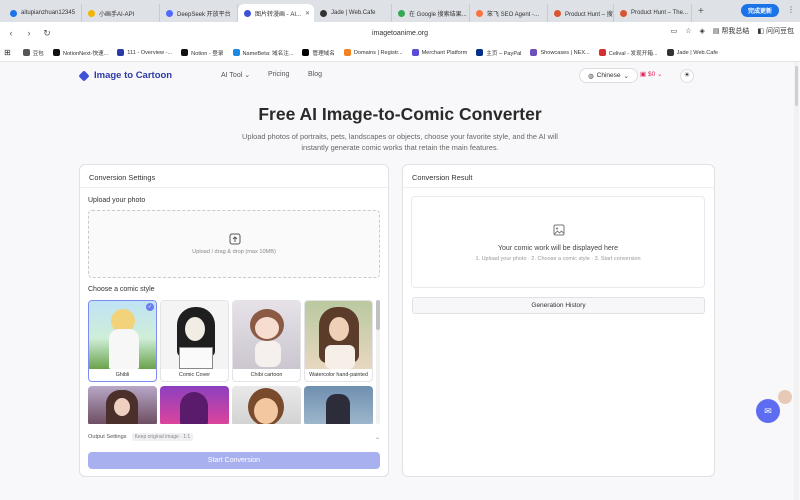  I want to click on bookmark-item: Merchant Platform, so click(439, 52).